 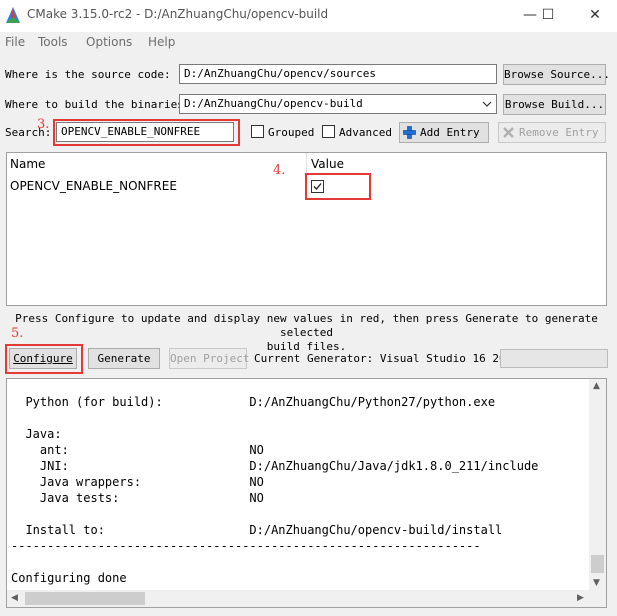 What do you see at coordinates (327, 164) in the screenshot?
I see `column-header-value: Value` at bounding box center [327, 164].